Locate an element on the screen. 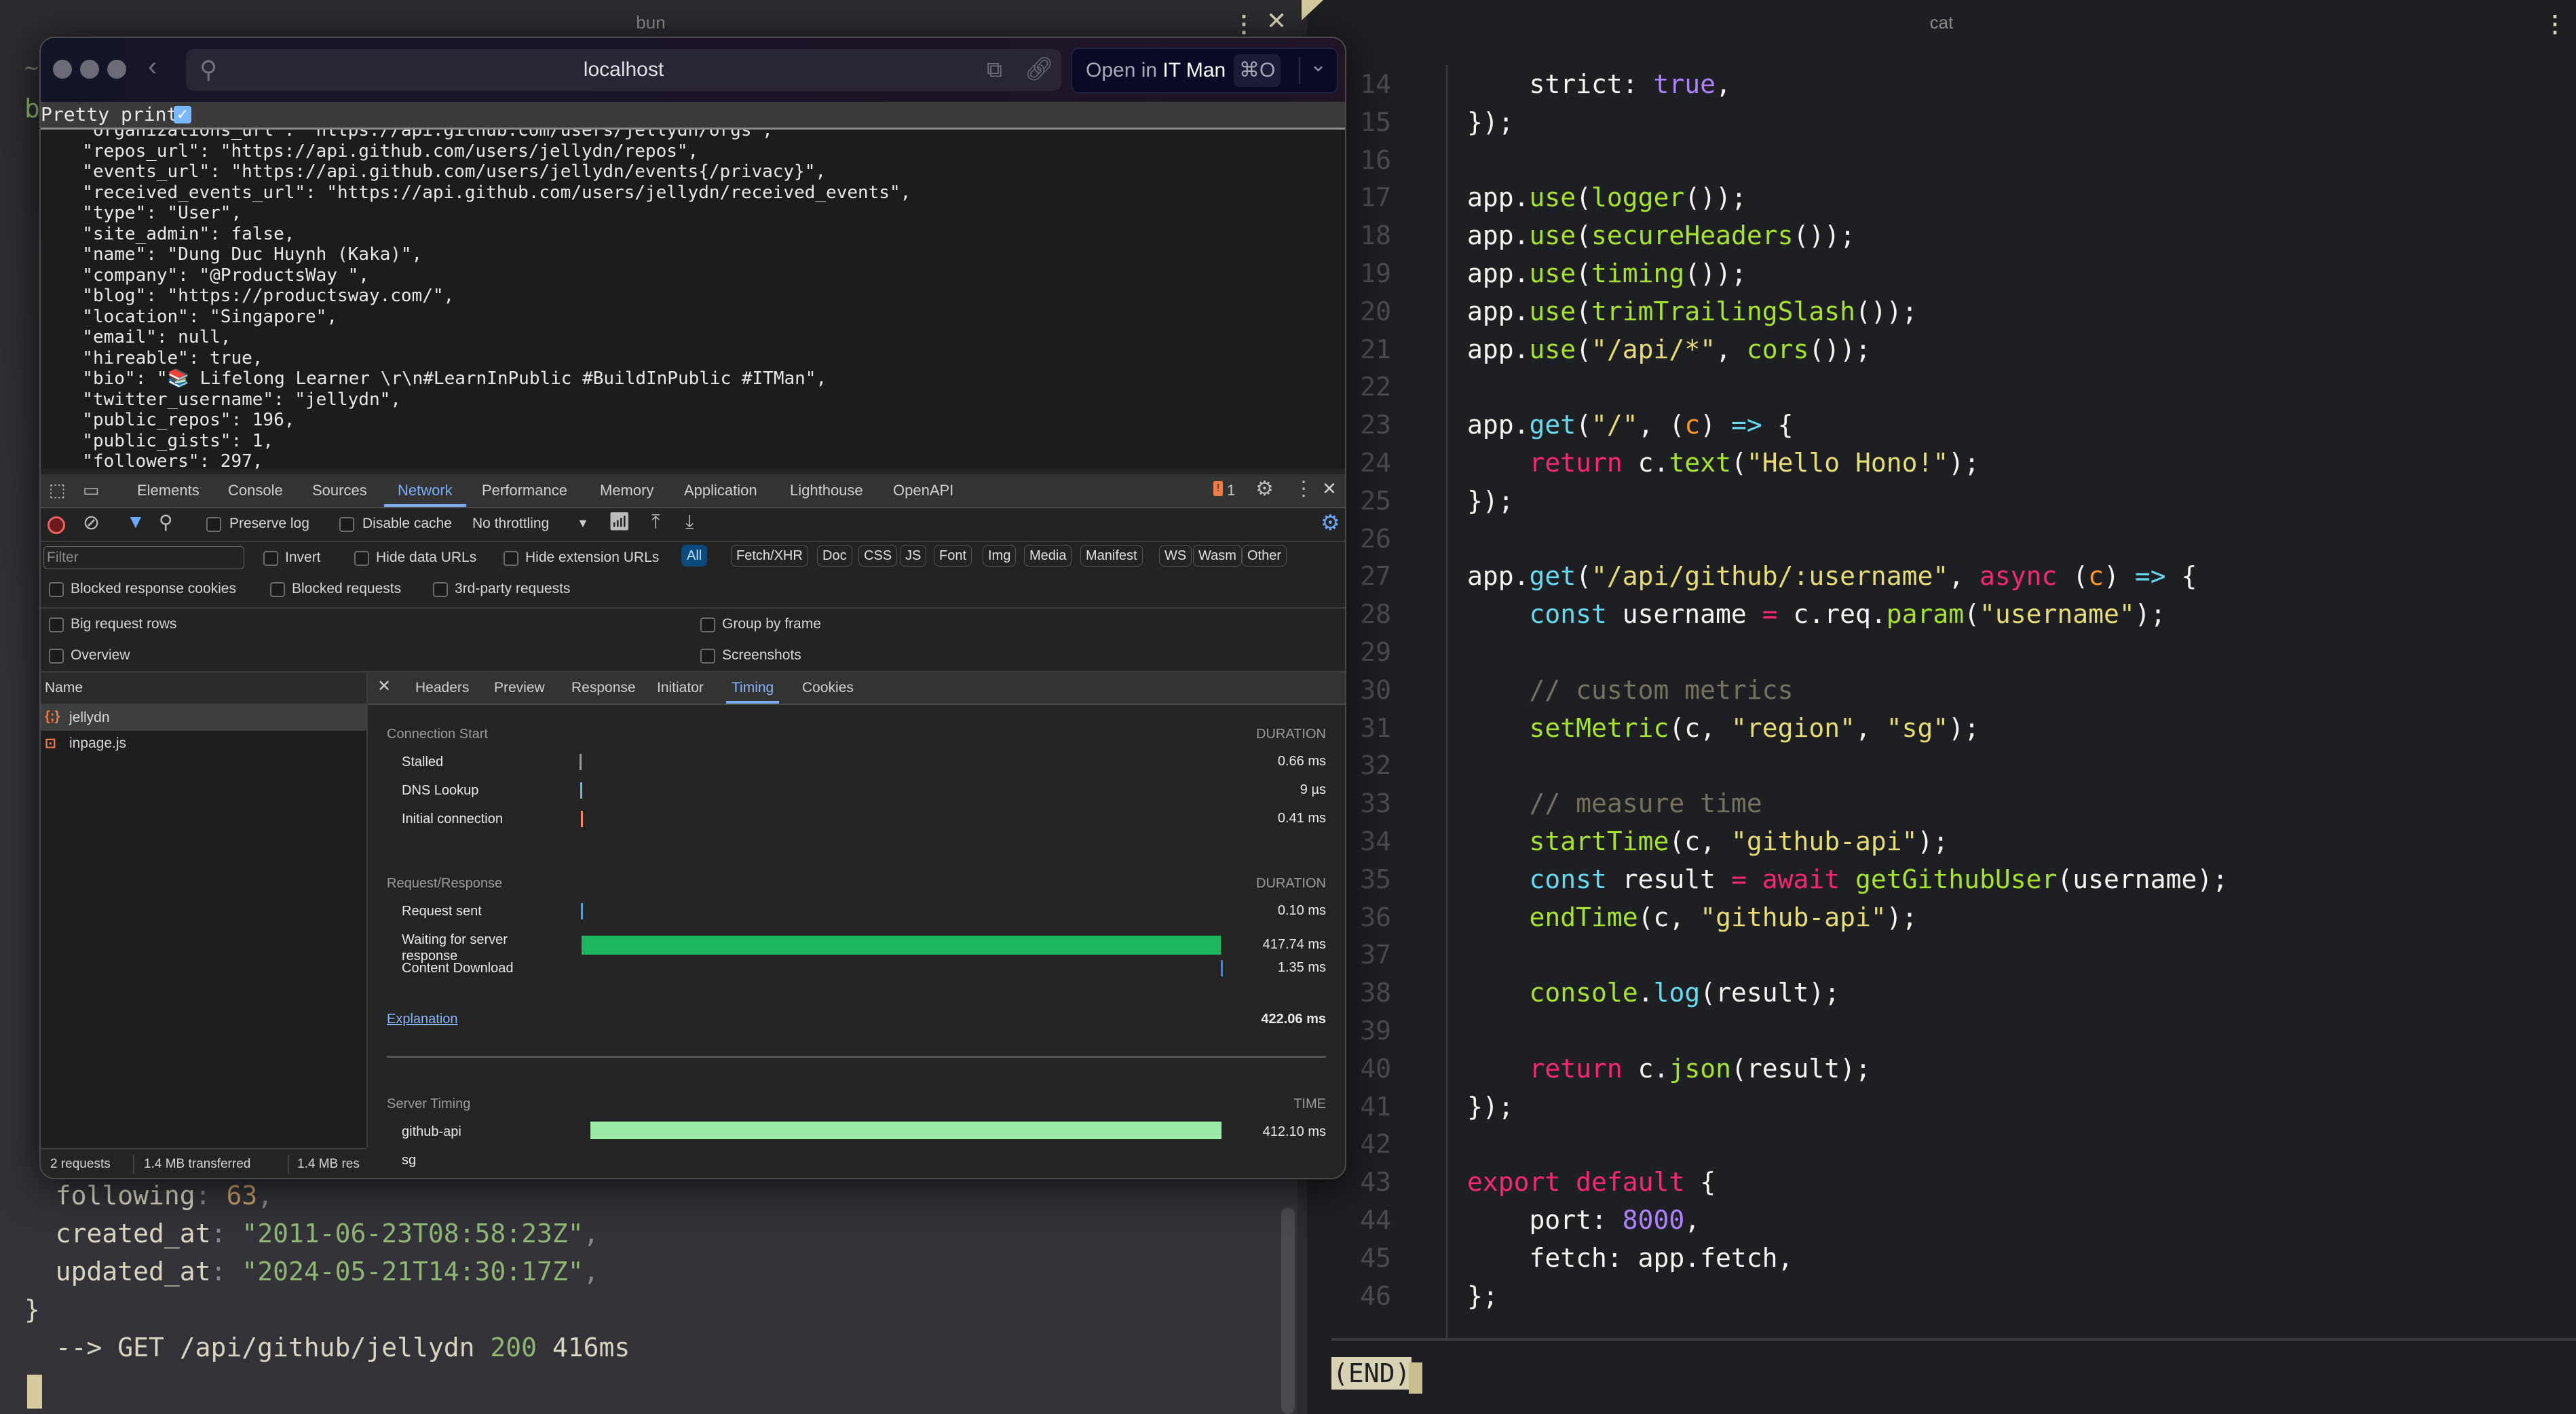  filter-funnel-icon: ▼ is located at coordinates (135, 522).